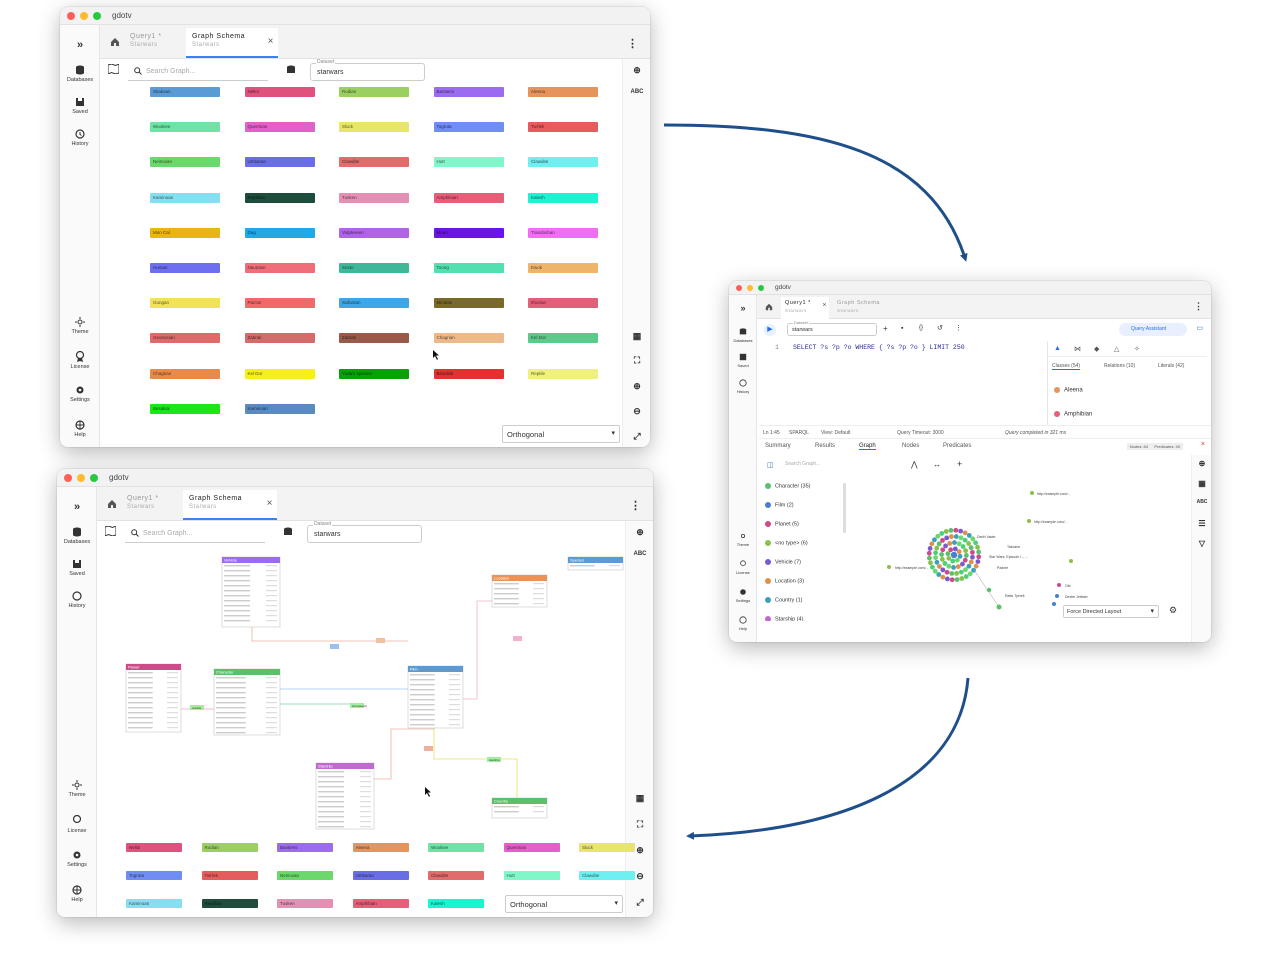 Image resolution: width=1280 pixels, height=960 pixels. Describe the element at coordinates (185, 92) in the screenshot. I see `species-chip: Skakoan` at that location.